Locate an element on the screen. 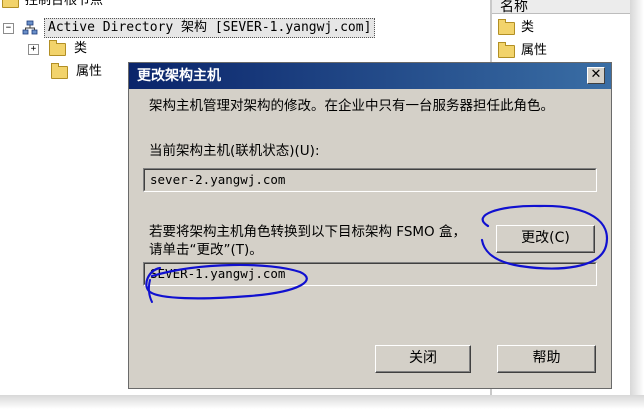 The height and width of the screenshot is (409, 644). help-button: 帮助 is located at coordinates (546, 359).